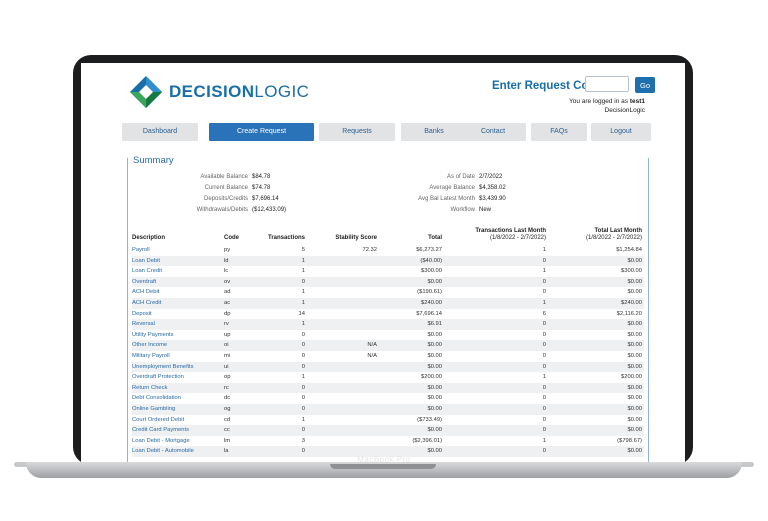 Image resolution: width=768 pixels, height=521 pixels. What do you see at coordinates (388, 335) in the screenshot?
I see `table-row: Utility Payments up 0 $0.00 0 $0.00` at bounding box center [388, 335].